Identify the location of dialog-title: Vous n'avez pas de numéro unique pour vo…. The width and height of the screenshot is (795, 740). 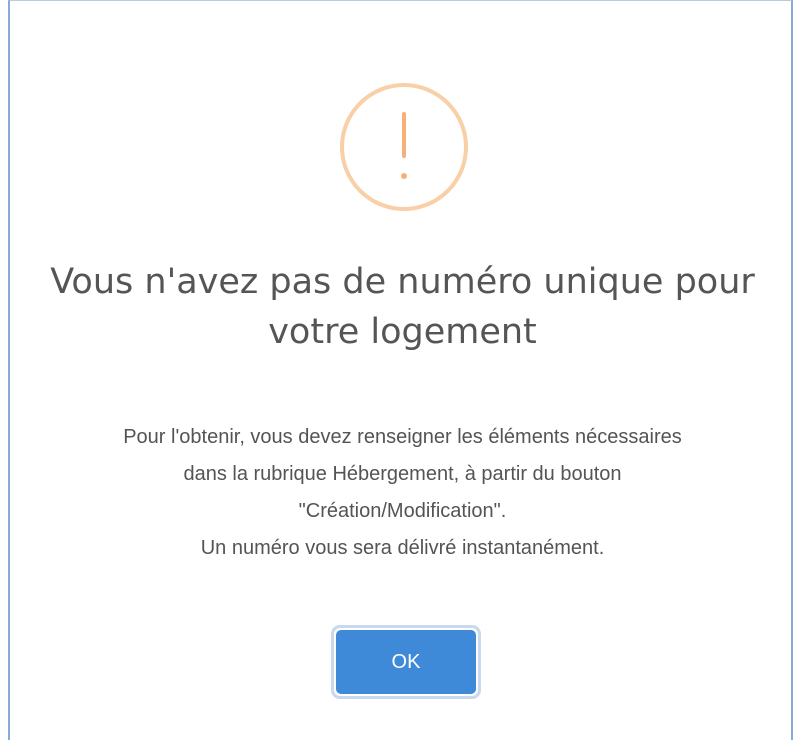
(402, 307).